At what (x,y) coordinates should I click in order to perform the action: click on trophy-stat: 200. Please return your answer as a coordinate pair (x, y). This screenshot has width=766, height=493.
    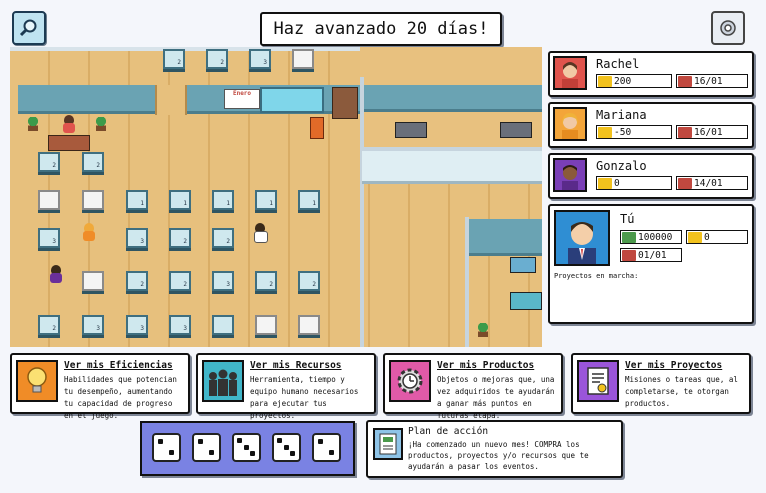
    Looking at the image, I should click on (634, 81).